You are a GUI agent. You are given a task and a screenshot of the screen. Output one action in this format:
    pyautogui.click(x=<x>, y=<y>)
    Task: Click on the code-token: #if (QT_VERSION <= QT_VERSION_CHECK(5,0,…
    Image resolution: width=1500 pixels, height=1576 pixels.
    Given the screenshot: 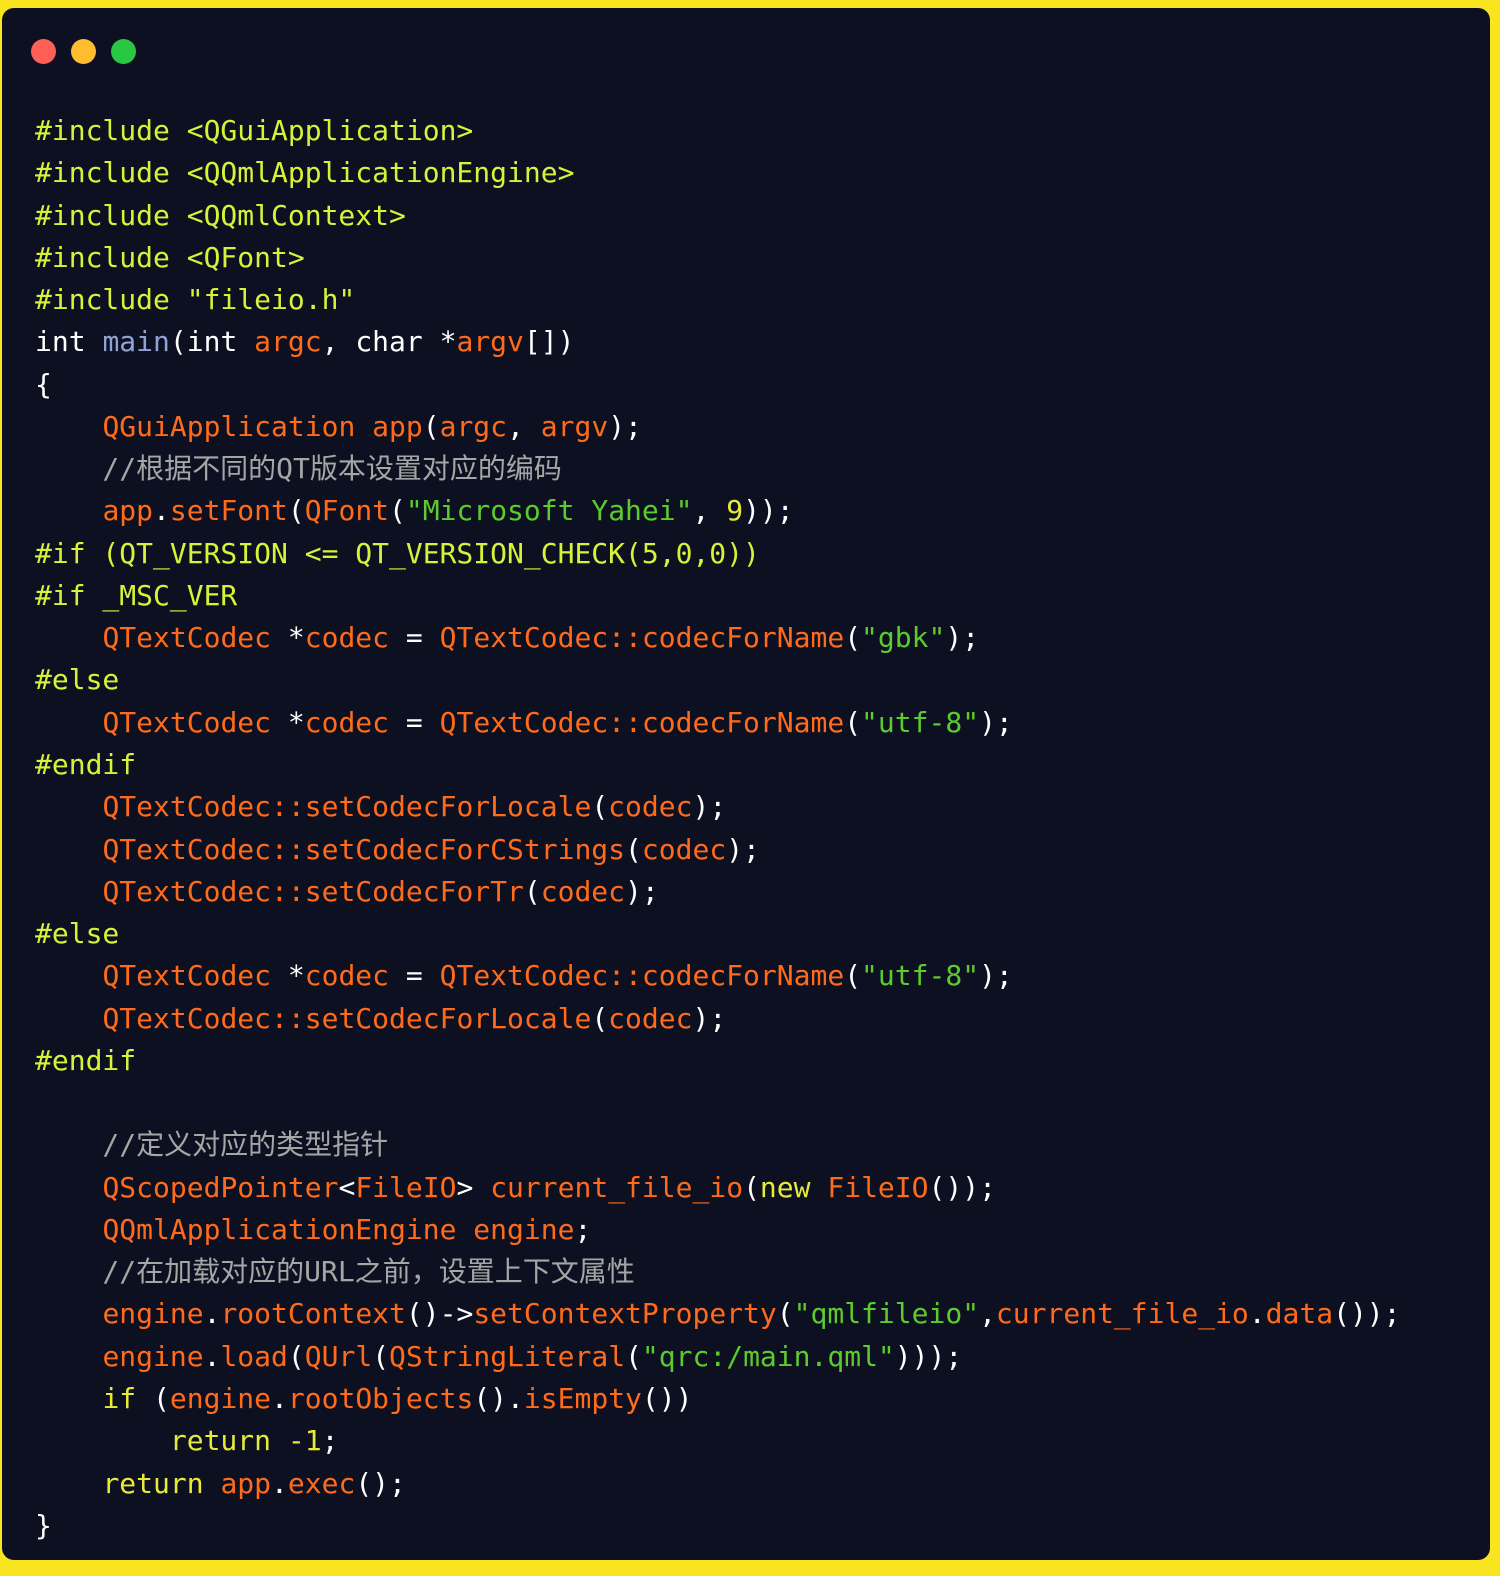 What is the action you would take?
    pyautogui.click(x=397, y=553)
    